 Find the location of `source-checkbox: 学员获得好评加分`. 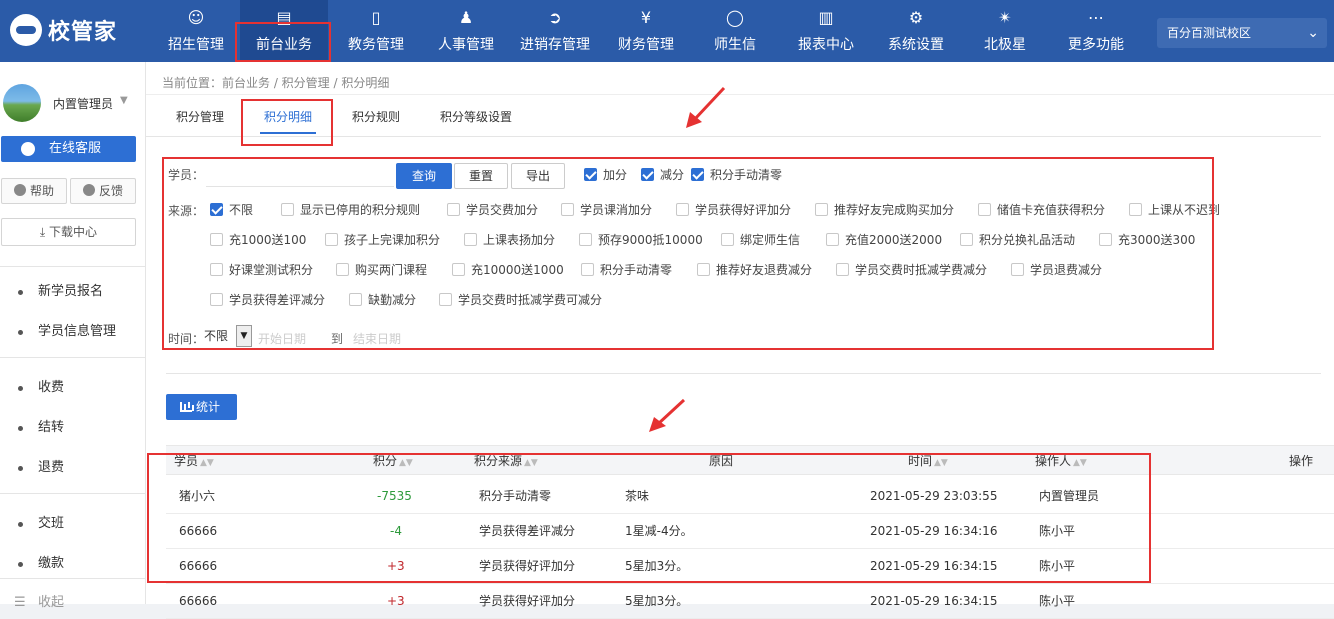

source-checkbox: 学员获得好评加分 is located at coordinates (733, 210).